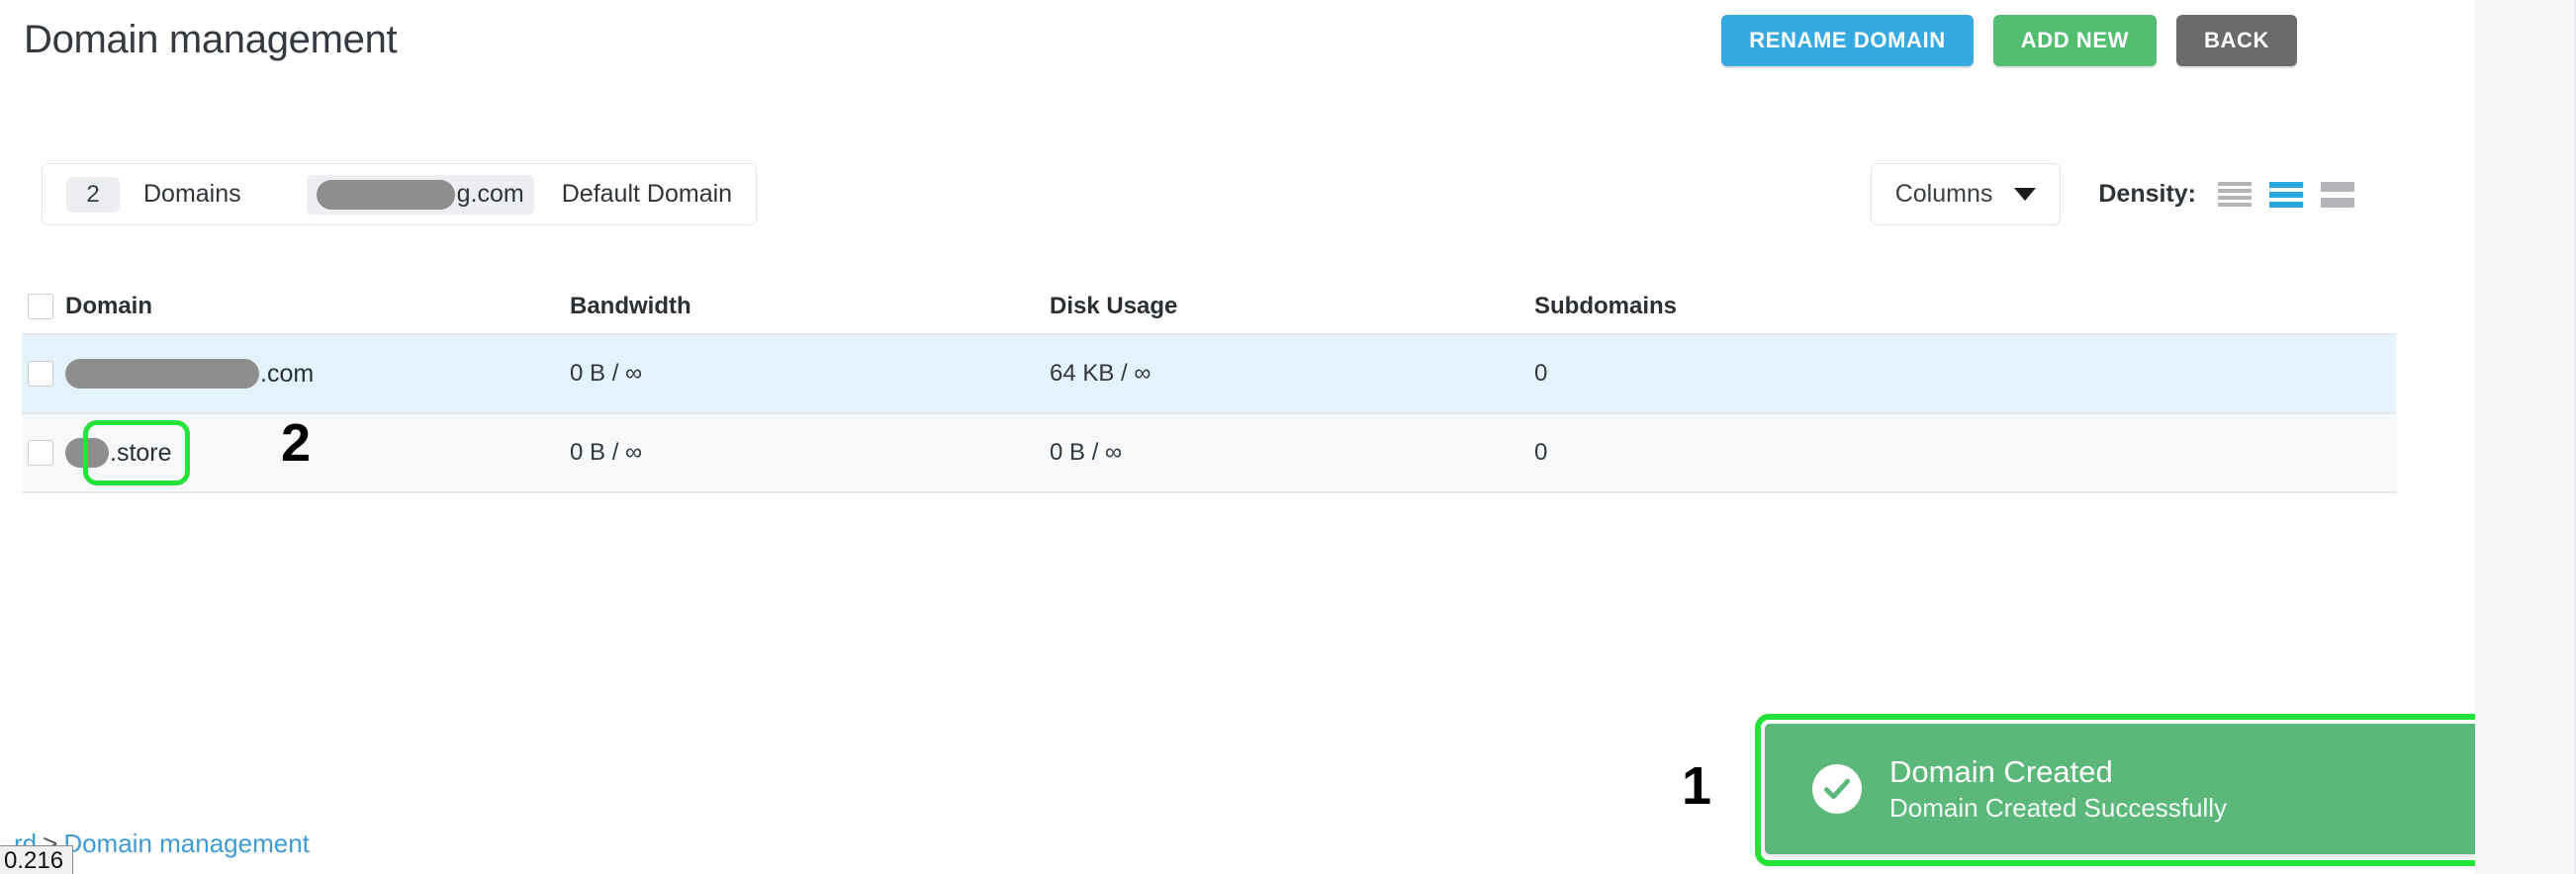  I want to click on cell-domain: .store, so click(317, 453).